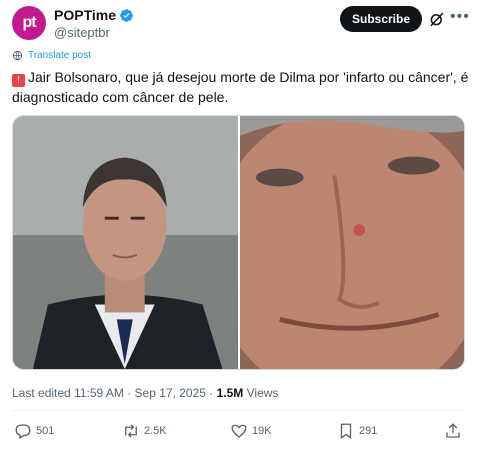 This screenshot has width=478, height=456. What do you see at coordinates (85, 15) in the screenshot?
I see `display-name: POPTime` at bounding box center [85, 15].